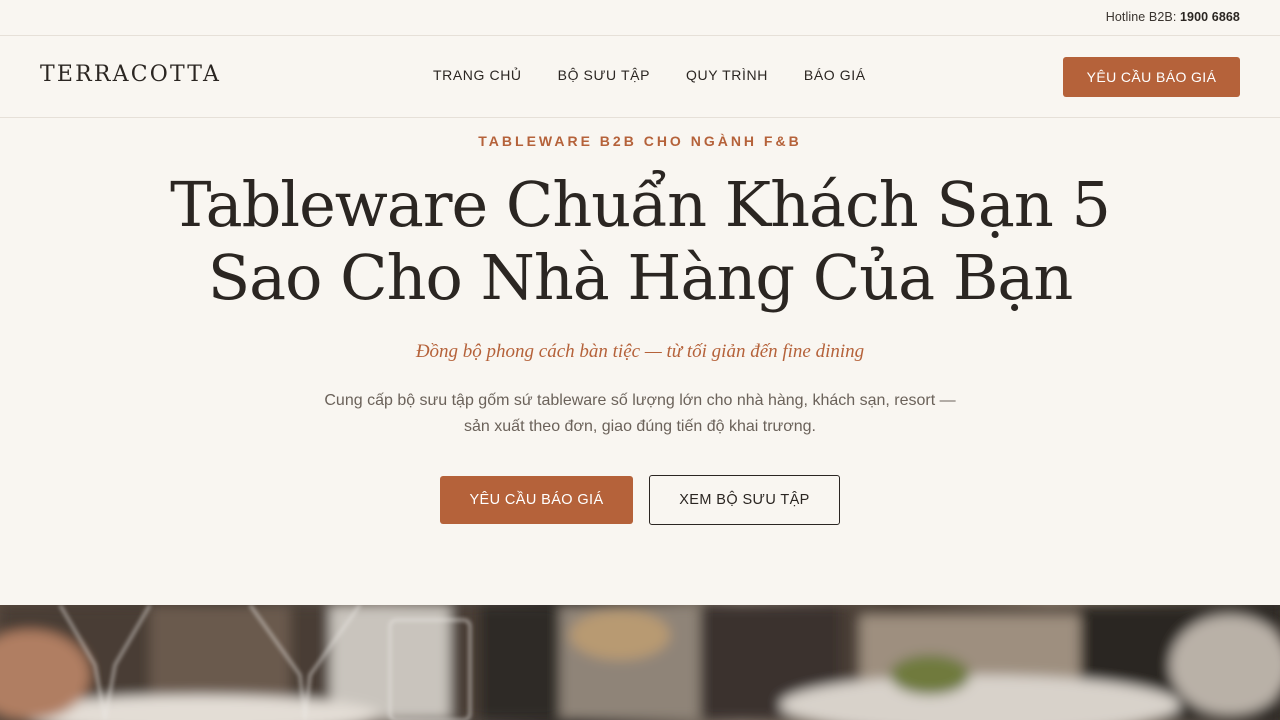  I want to click on view-collection-button: XEM BỘ SƯU TẬP, so click(744, 500).